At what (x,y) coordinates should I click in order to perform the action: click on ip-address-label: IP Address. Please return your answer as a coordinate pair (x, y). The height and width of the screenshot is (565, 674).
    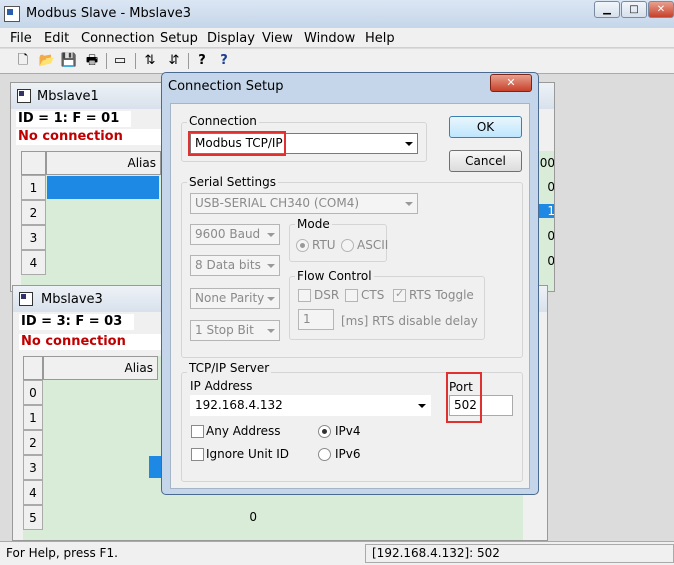
    Looking at the image, I should click on (221, 386).